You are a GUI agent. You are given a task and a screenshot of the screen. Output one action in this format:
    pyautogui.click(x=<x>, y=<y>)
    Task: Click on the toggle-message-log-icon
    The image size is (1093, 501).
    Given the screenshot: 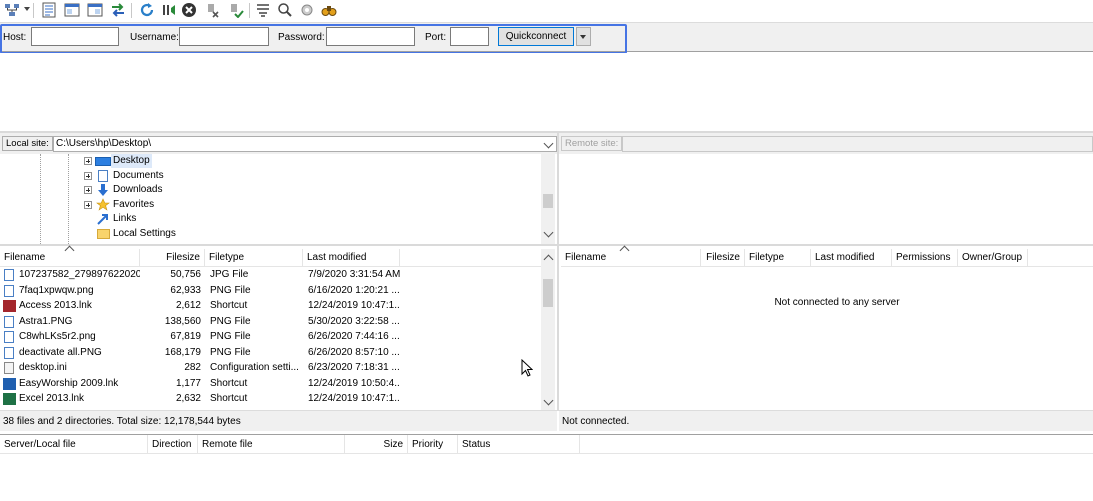 What is the action you would take?
    pyautogui.click(x=49, y=10)
    